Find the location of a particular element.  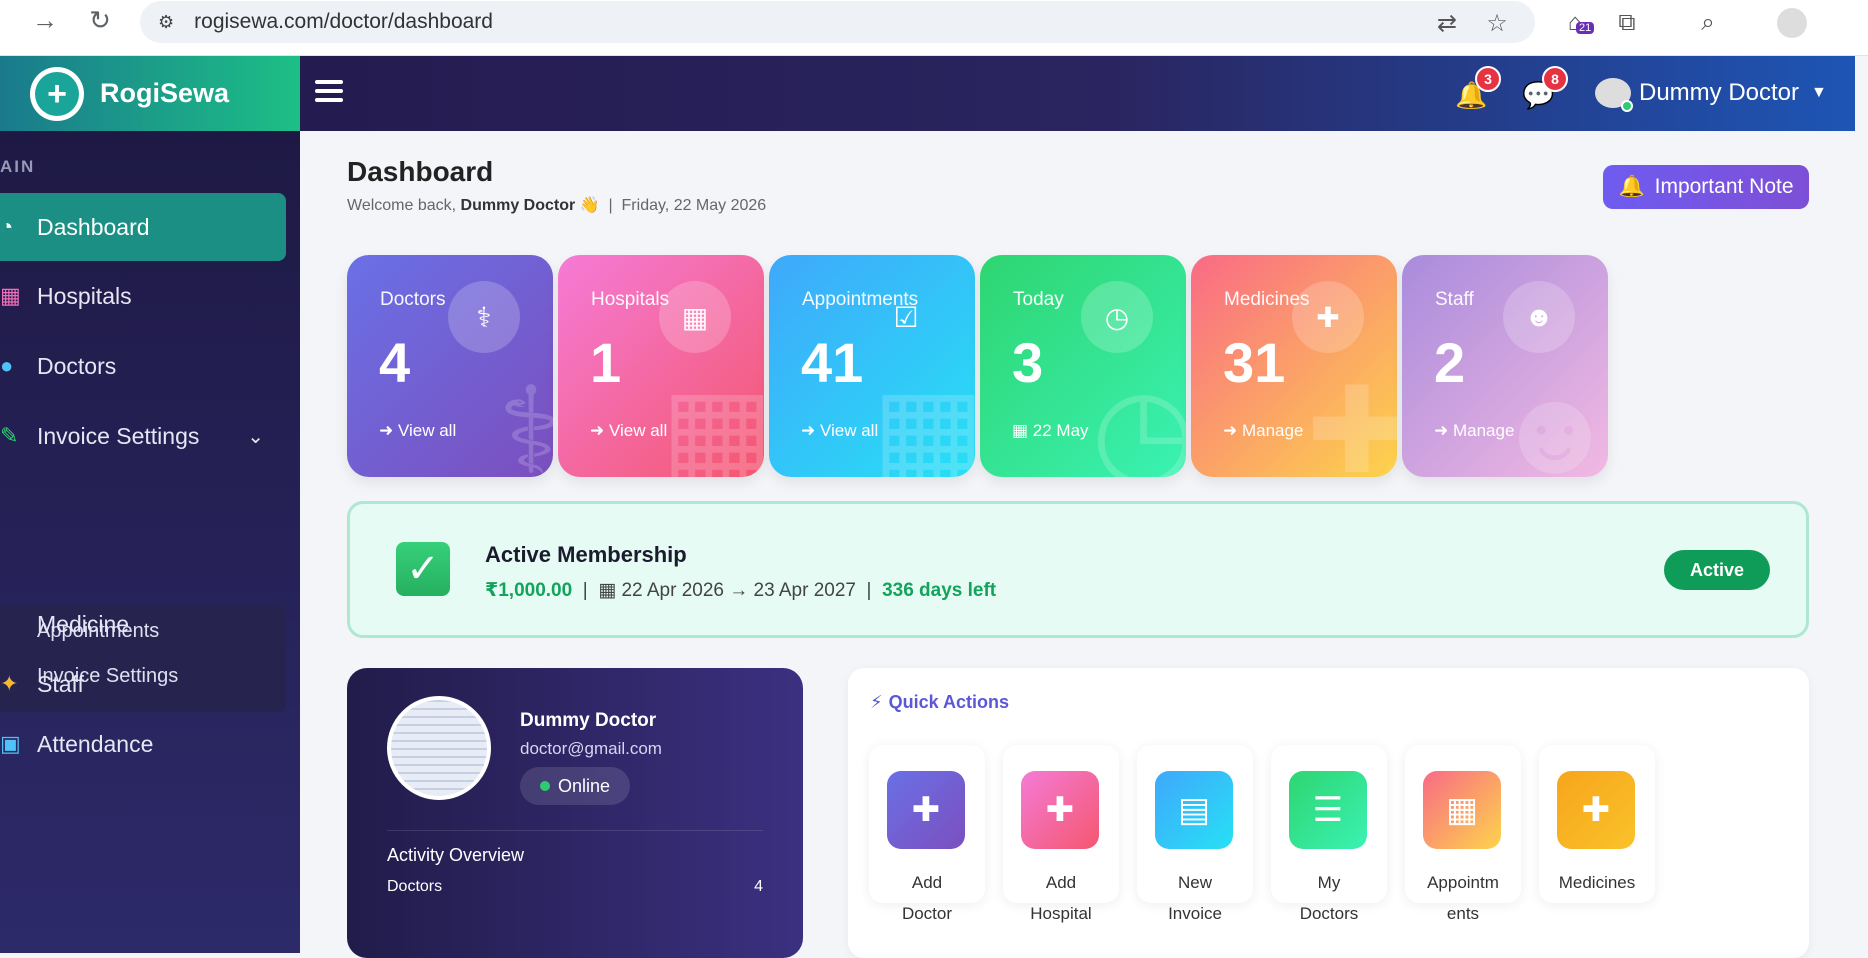

membership-status-badge: Active is located at coordinates (1717, 570).